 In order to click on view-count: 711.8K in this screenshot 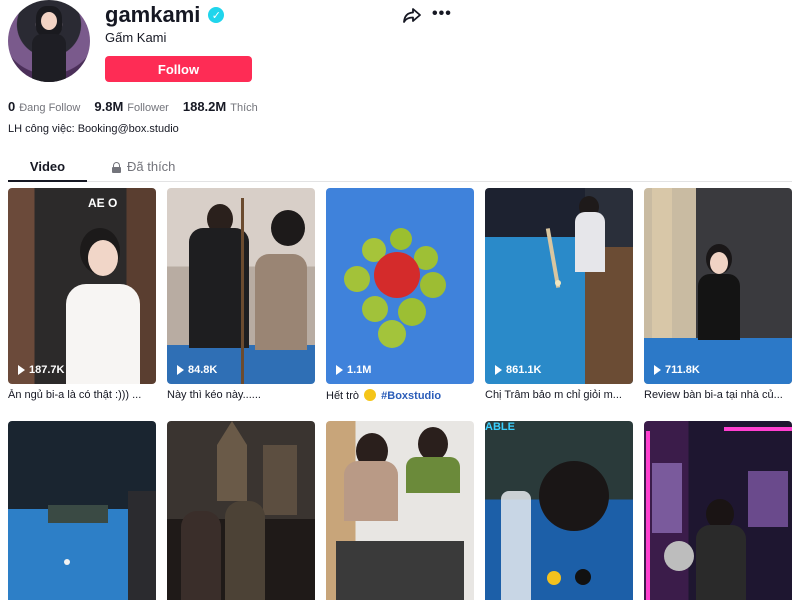, I will do `click(677, 370)`.